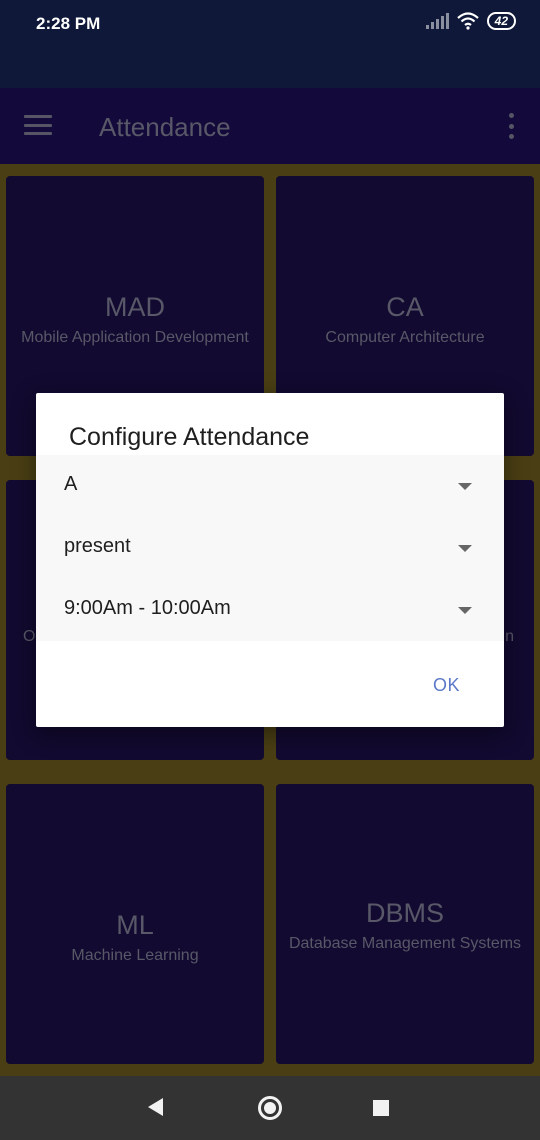  I want to click on home-icon, so click(270, 1108).